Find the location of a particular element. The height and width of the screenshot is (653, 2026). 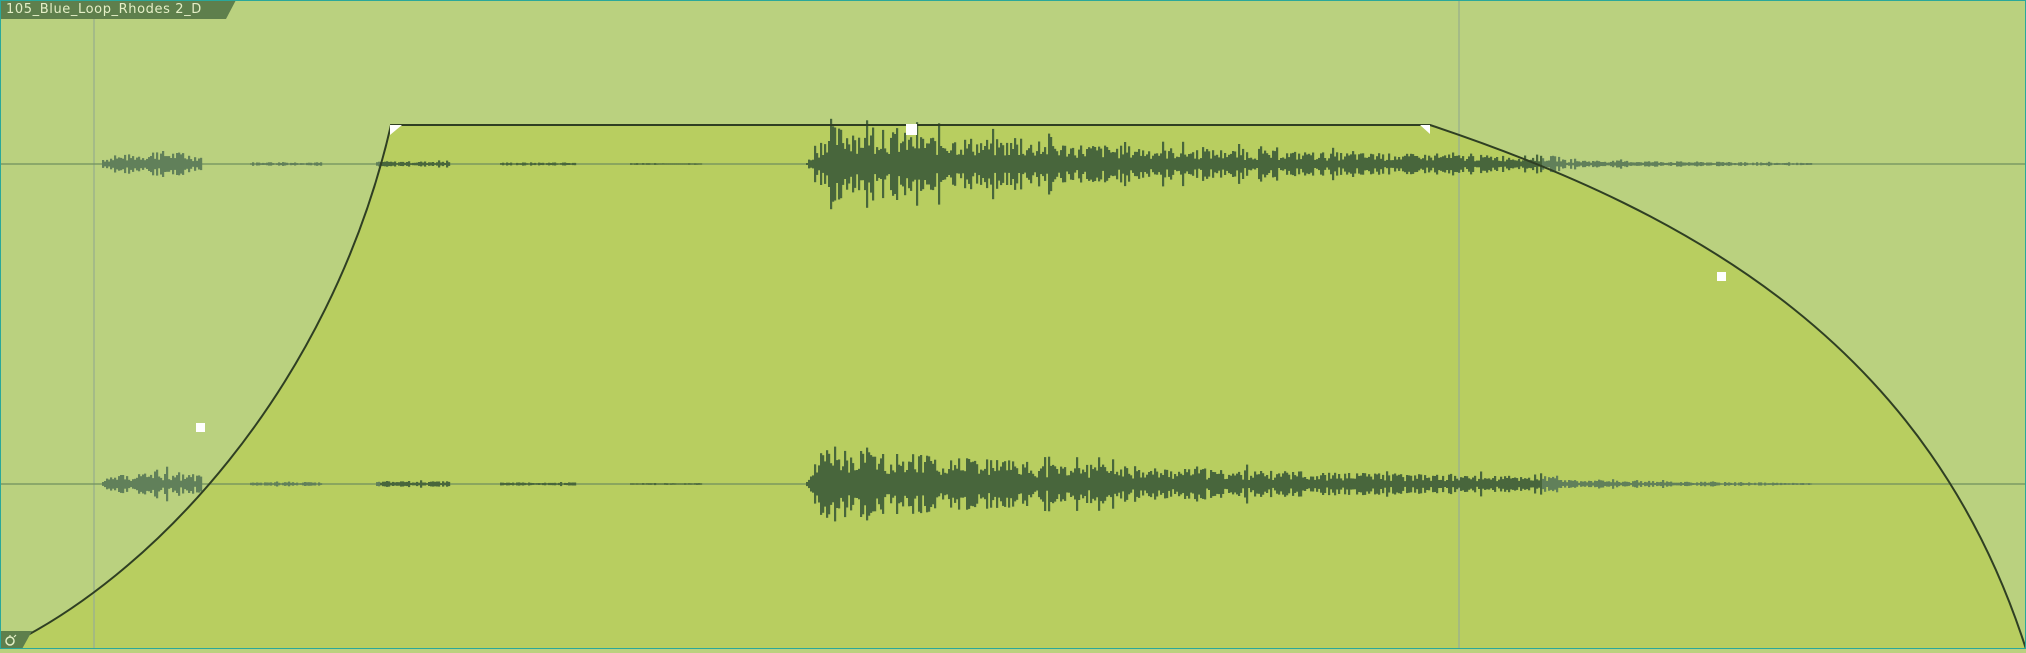

region-name-tab: 105_Blue_Loop_Rhodes 2_D is located at coordinates (118, 9).